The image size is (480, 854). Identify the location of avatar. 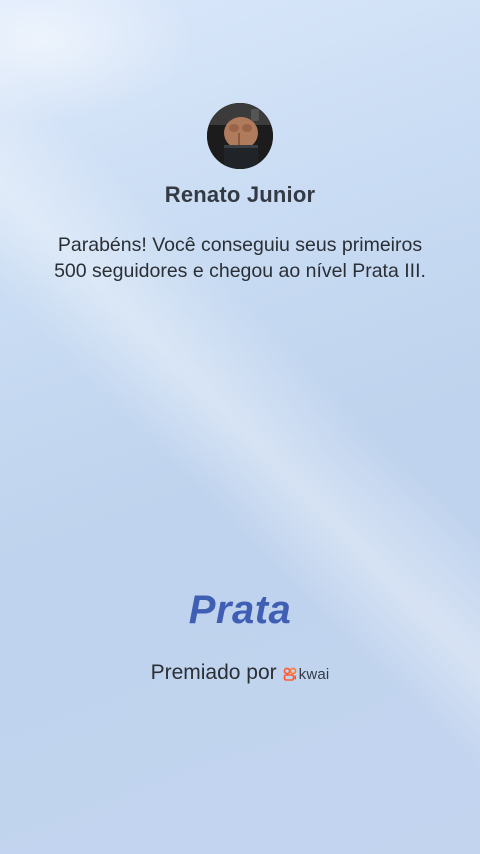
(240, 136).